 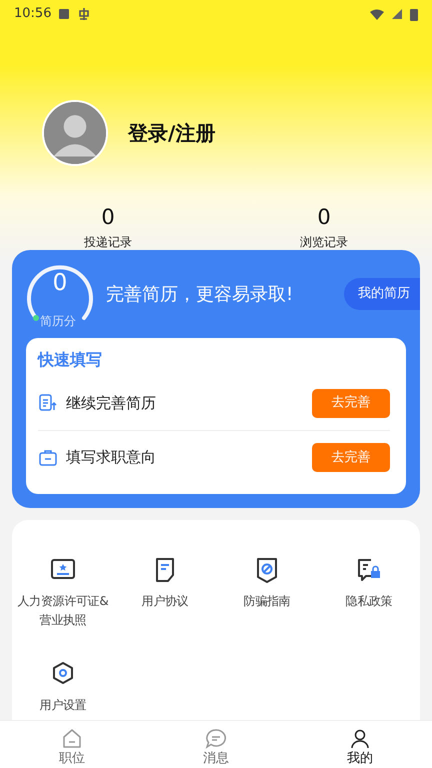 I want to click on briefcase-icon, so click(x=48, y=458).